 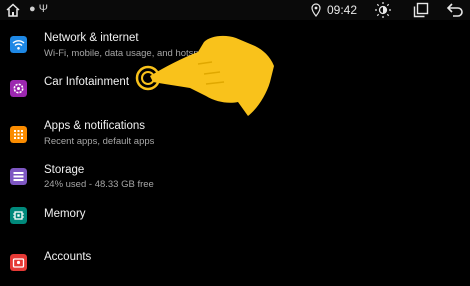 I want to click on pointing-hand-icon, so click(x=204, y=76).